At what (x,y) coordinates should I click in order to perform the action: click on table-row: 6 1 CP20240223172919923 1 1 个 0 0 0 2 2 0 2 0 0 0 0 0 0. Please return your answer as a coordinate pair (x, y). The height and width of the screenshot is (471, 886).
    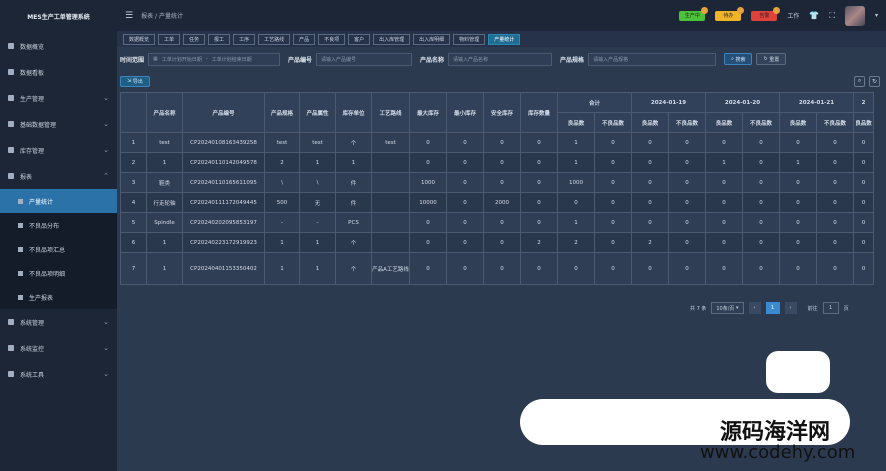
    Looking at the image, I should click on (497, 242).